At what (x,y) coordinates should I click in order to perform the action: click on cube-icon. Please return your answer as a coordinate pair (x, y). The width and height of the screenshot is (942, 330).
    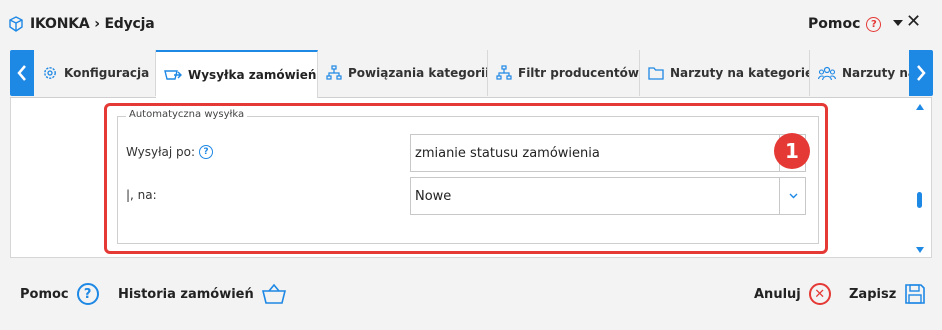
    Looking at the image, I should click on (16, 24).